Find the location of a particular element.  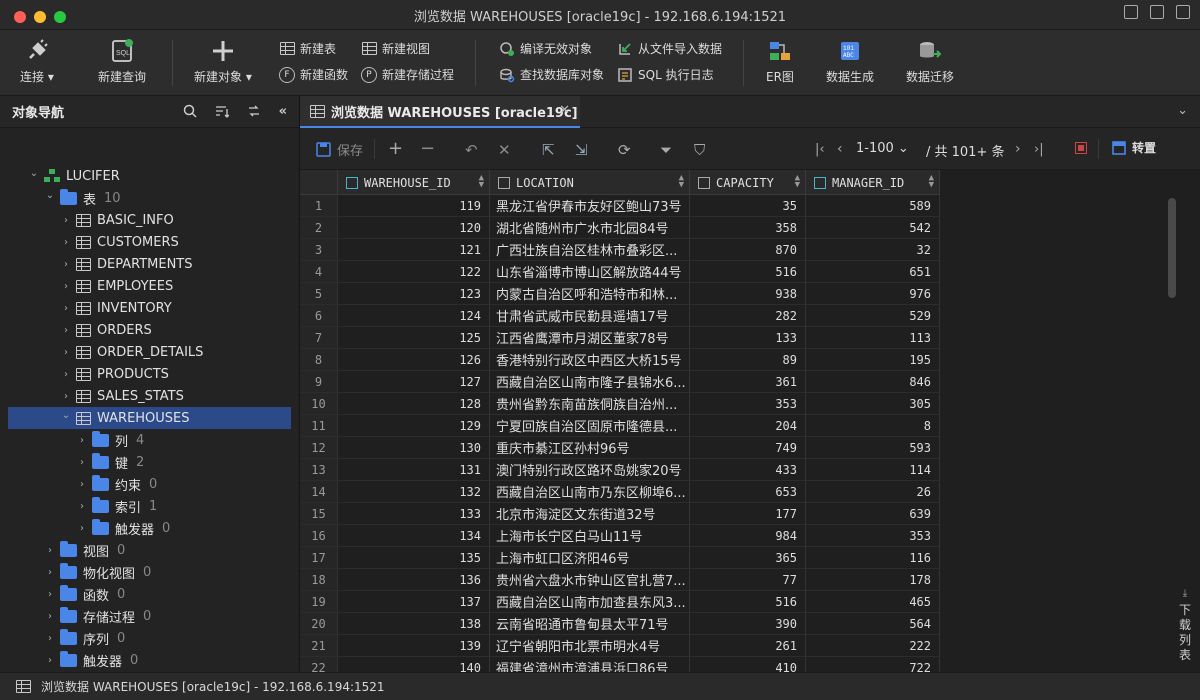

table-row: 22 140 福建省漳州市漳浦县浜口86号 410 722 is located at coordinates (620, 664).